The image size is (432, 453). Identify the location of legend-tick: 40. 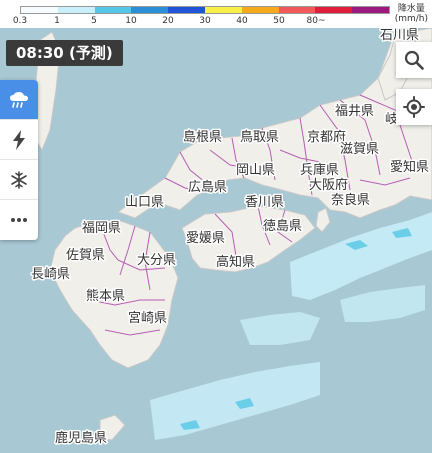
(242, 21).